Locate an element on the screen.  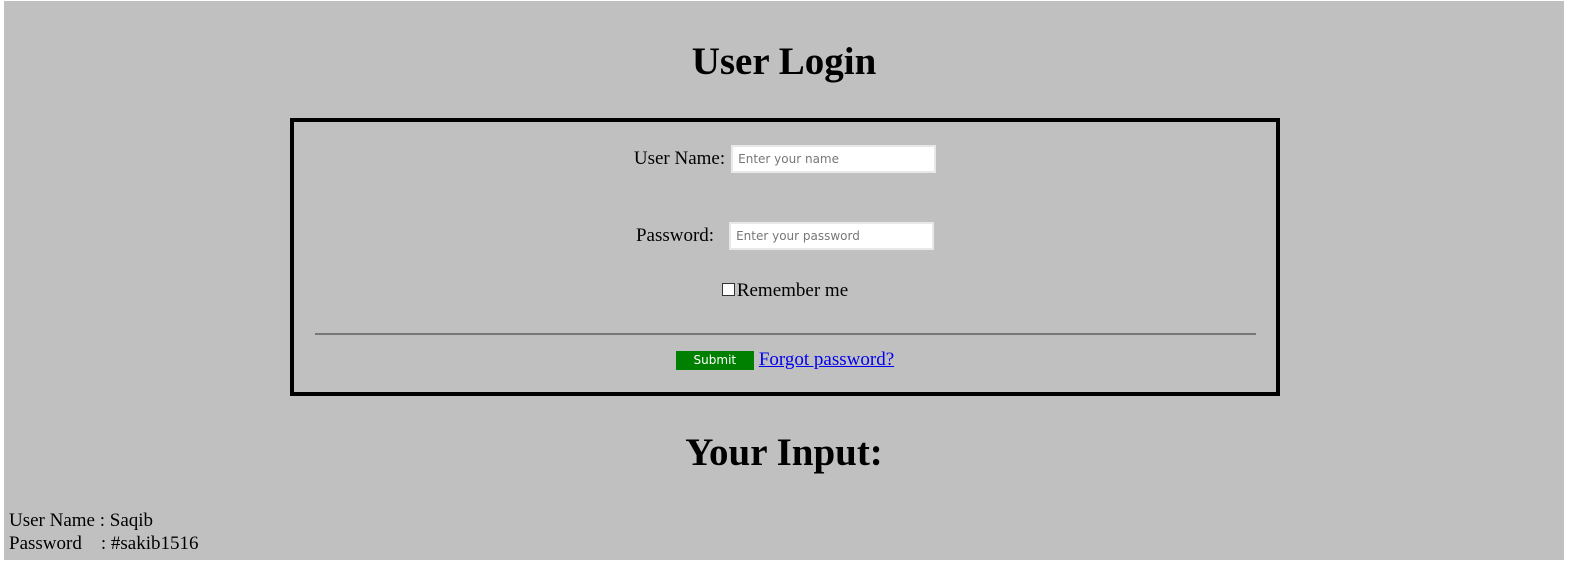
password-row: Password: is located at coordinates (785, 236).